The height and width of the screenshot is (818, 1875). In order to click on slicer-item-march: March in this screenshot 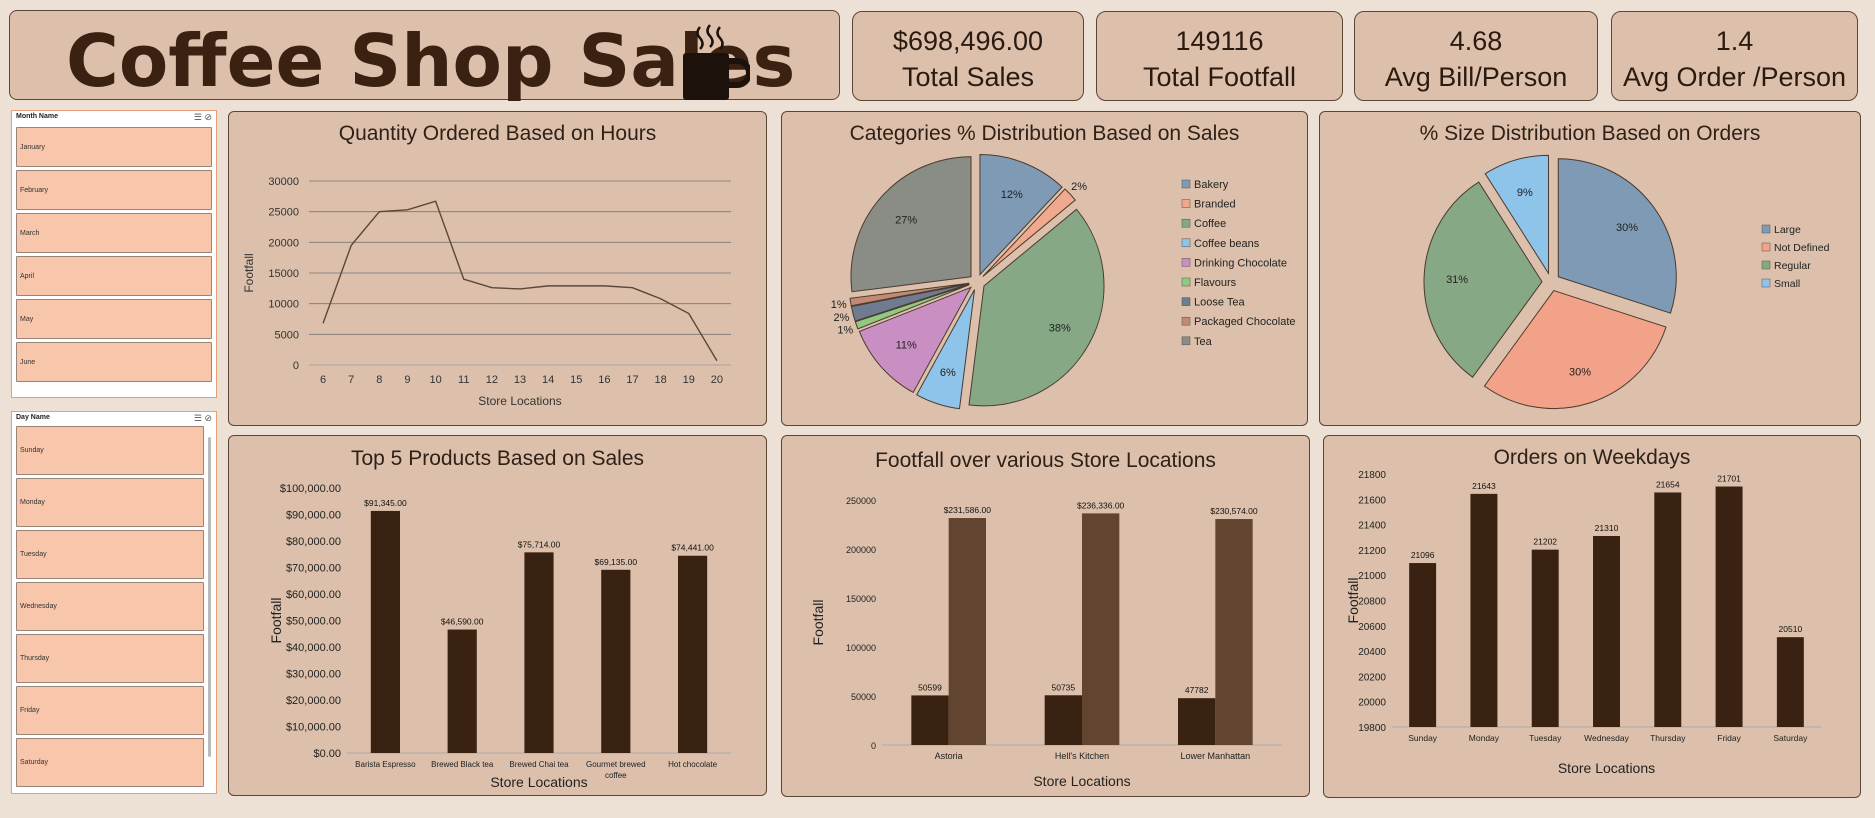, I will do `click(114, 233)`.